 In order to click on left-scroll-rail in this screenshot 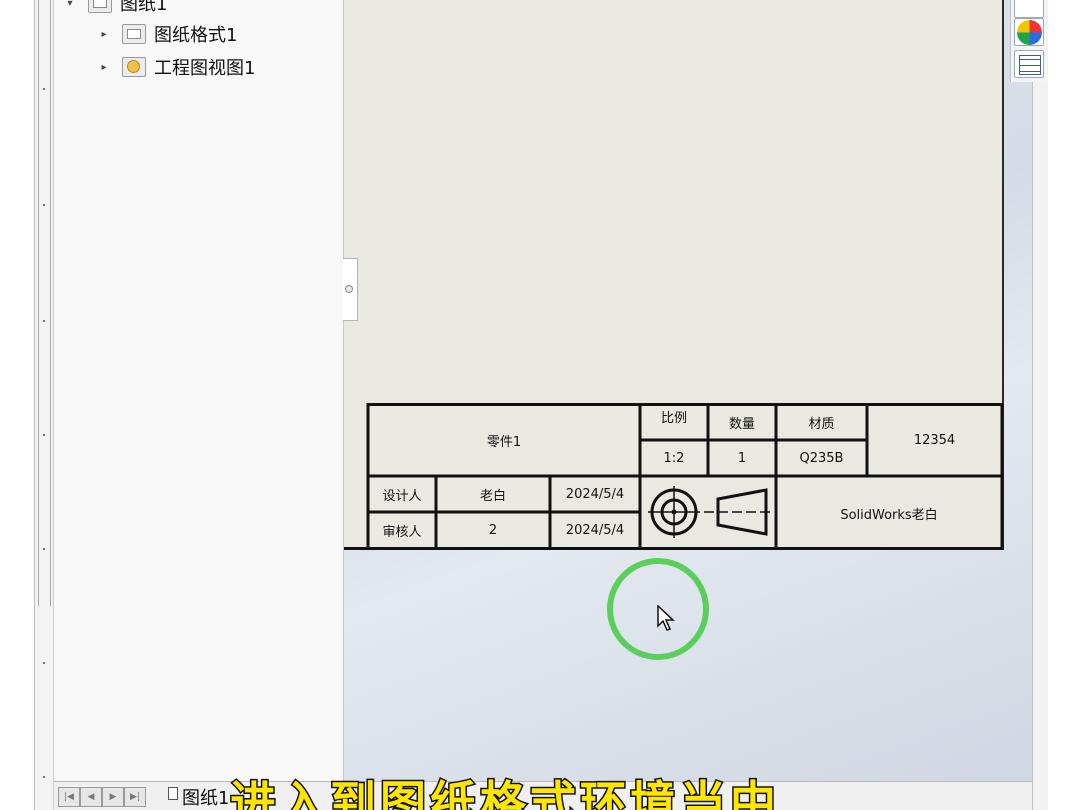, I will do `click(44, 303)`.